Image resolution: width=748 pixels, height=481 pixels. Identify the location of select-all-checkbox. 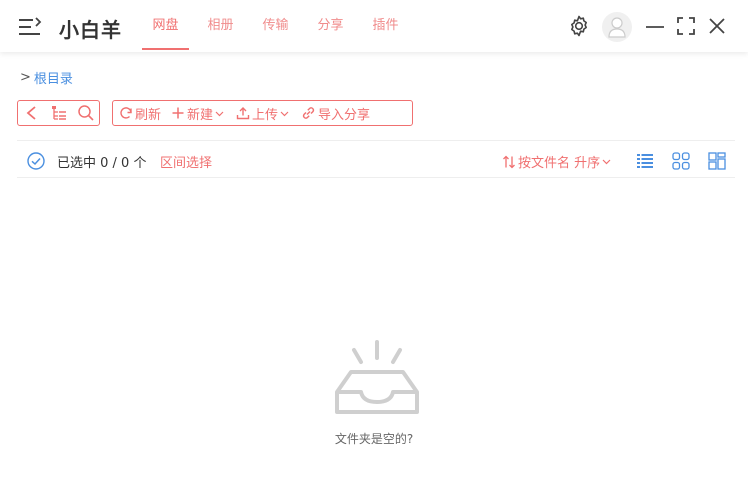
(36, 161).